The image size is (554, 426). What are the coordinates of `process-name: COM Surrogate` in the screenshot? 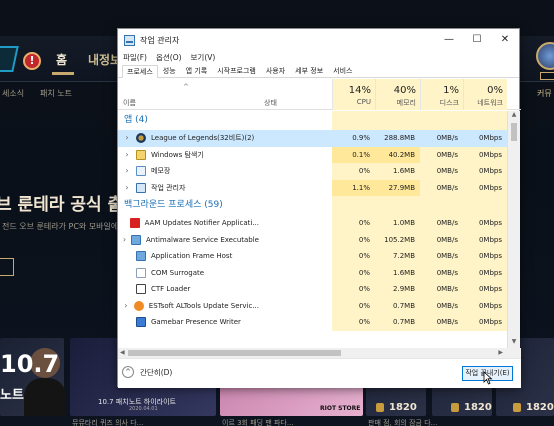 It's located at (178, 272).